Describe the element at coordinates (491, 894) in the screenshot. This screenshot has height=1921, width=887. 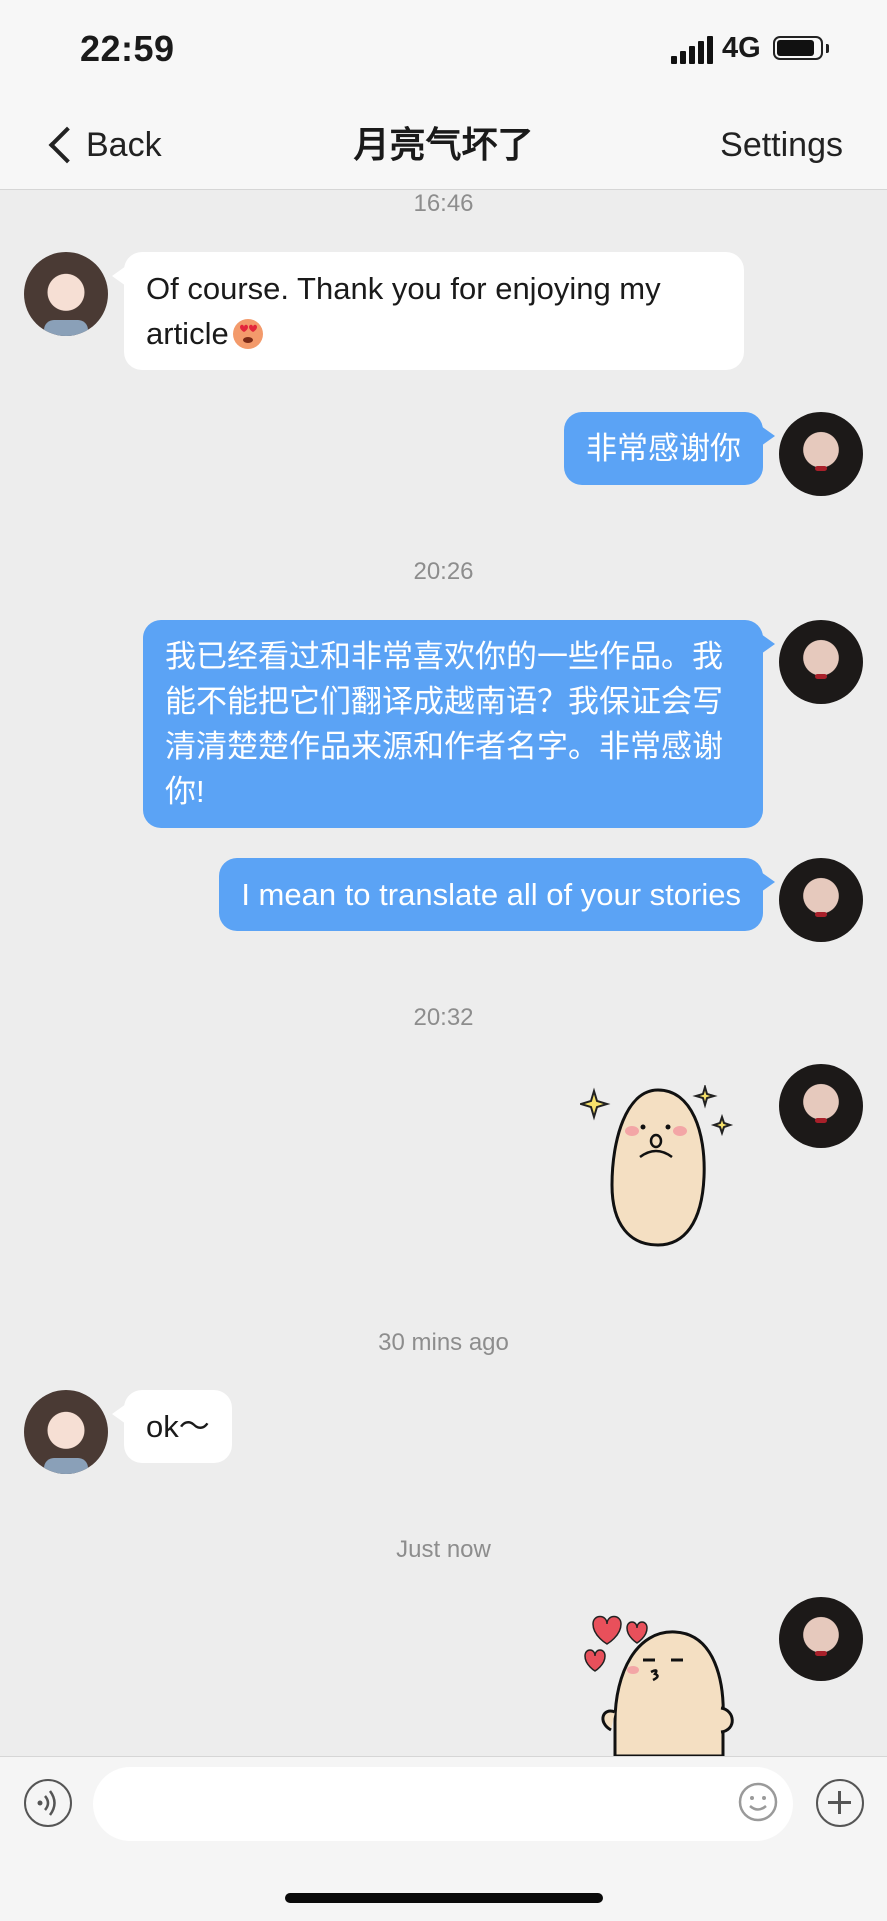
I see `message-text: I mean to translate all of your stories` at that location.